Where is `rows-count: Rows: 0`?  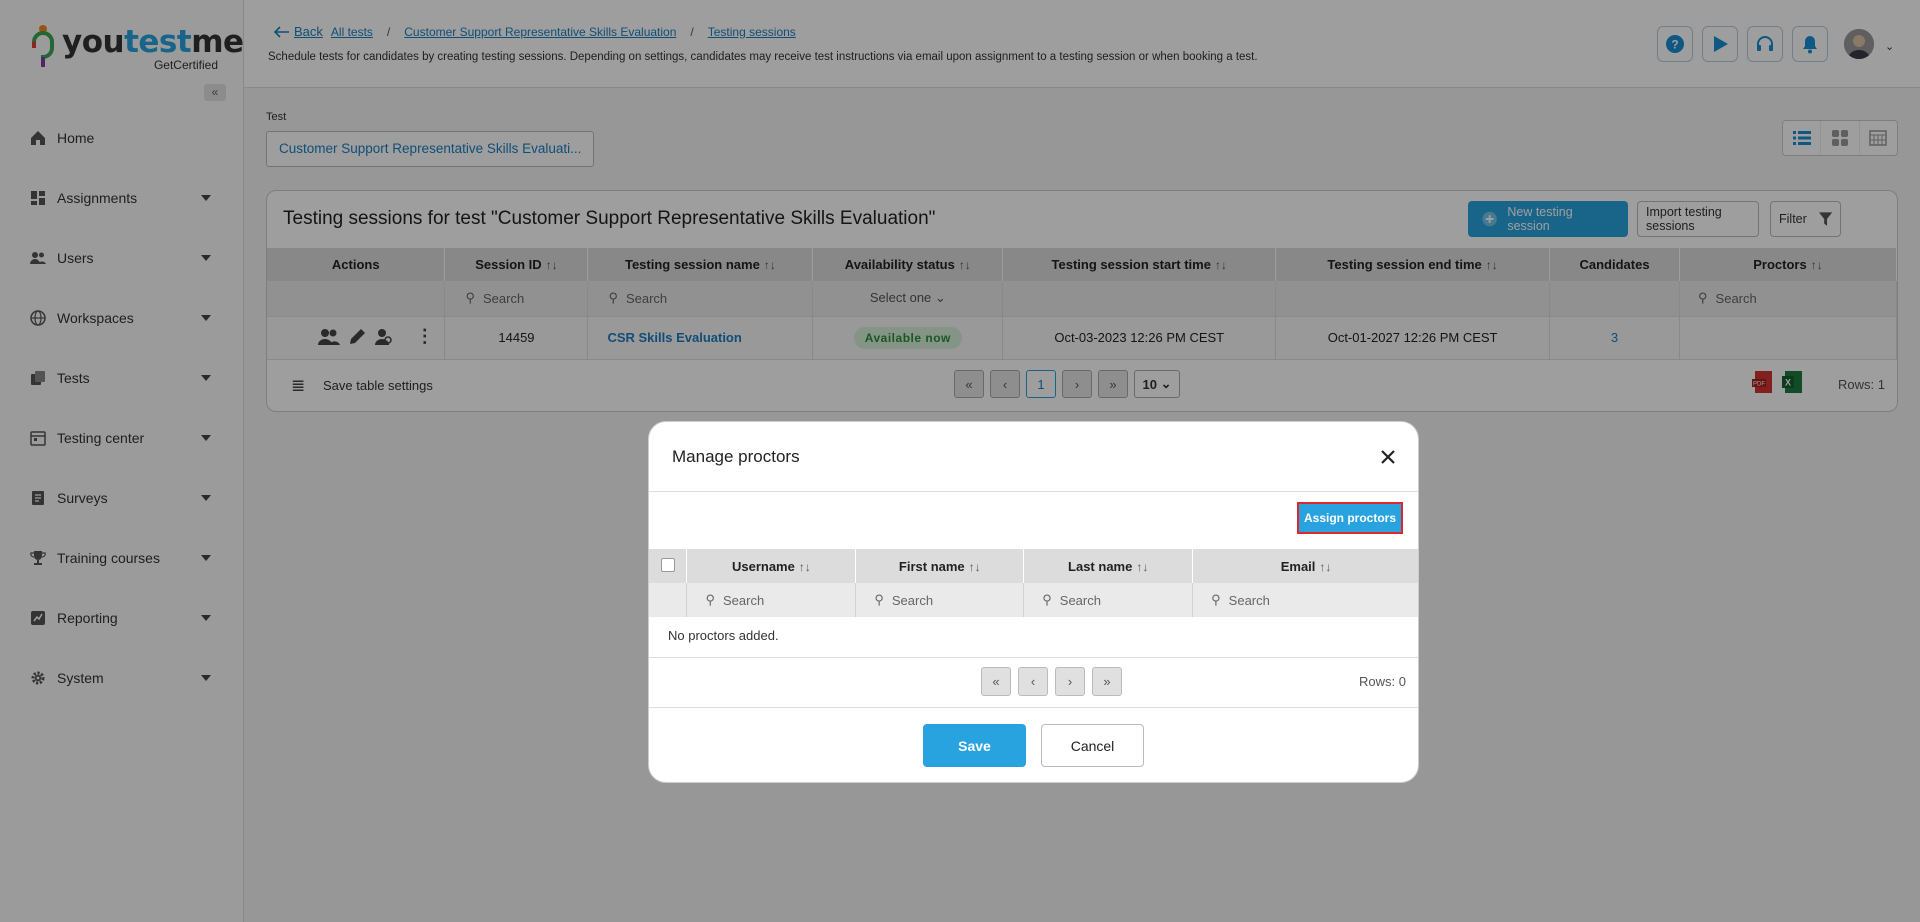 rows-count: Rows: 0 is located at coordinates (1382, 681).